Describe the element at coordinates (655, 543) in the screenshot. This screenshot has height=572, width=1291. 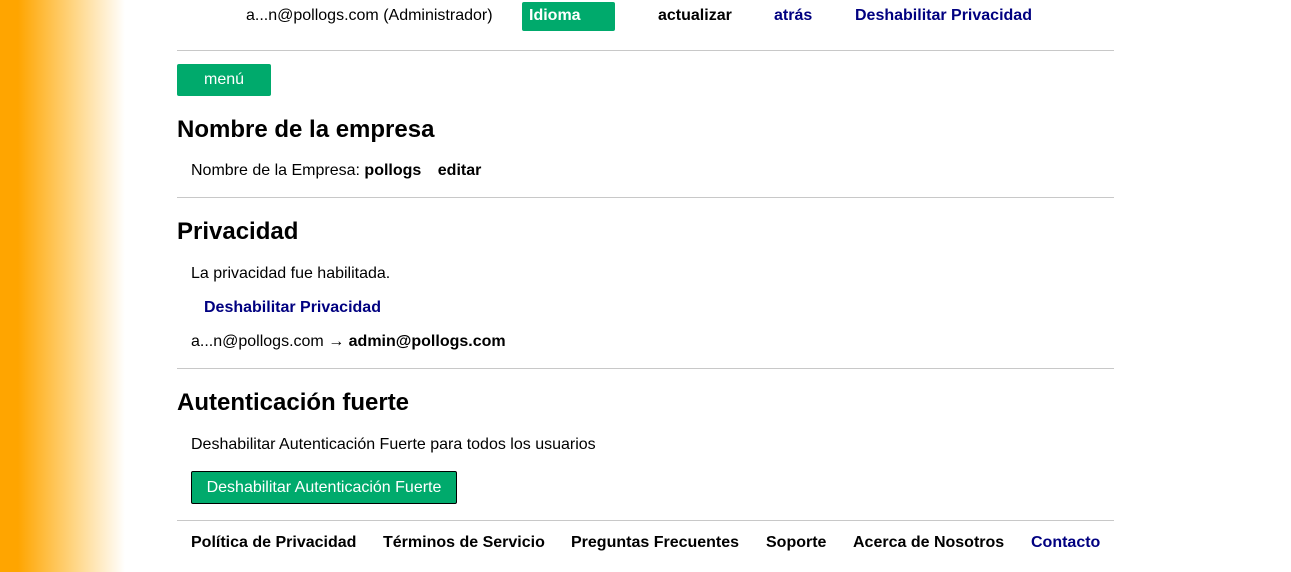
I see `footer-link-faq: Preguntas Frecuentes` at that location.